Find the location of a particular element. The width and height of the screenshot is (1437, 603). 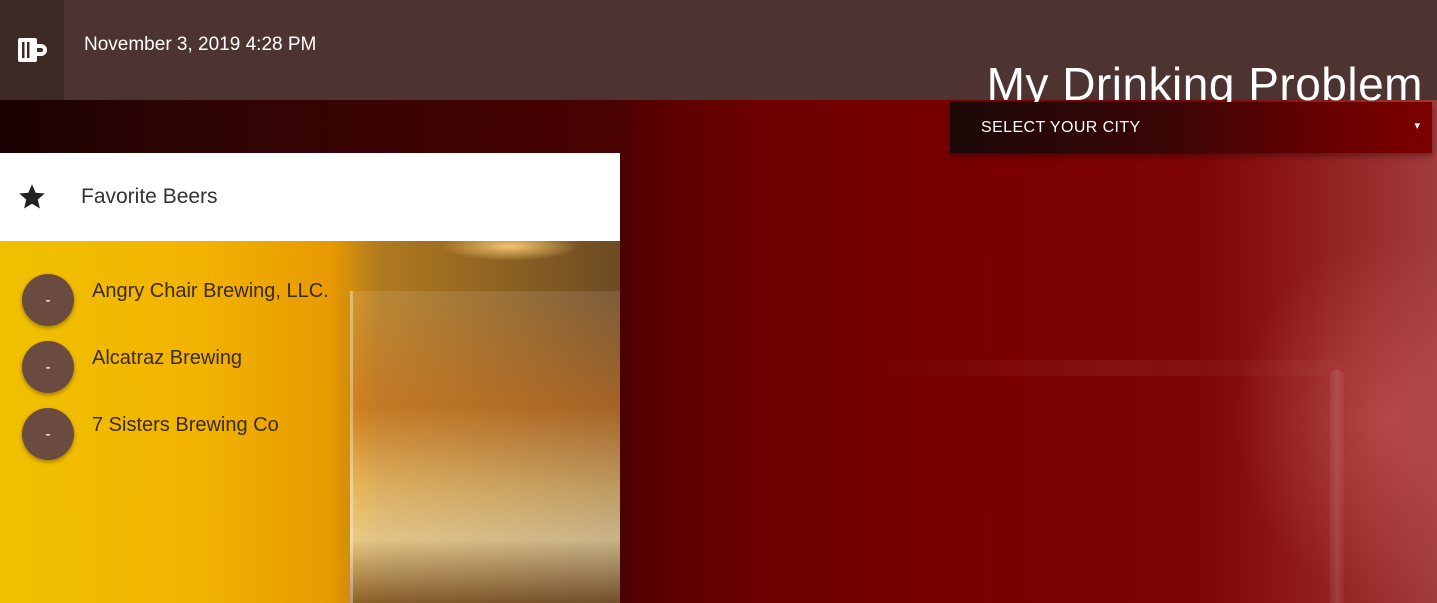

beer-mug-icon is located at coordinates (32, 50).